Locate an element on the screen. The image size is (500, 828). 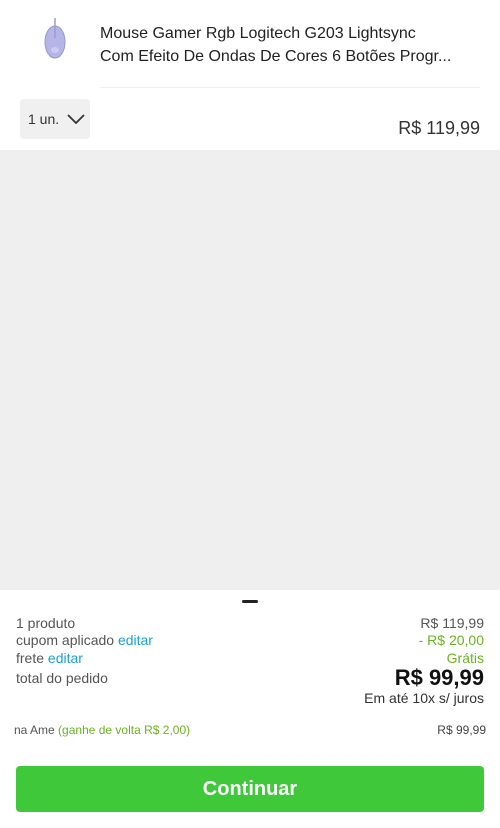
products-subtotal: R$ 119,99 is located at coordinates (452, 623).